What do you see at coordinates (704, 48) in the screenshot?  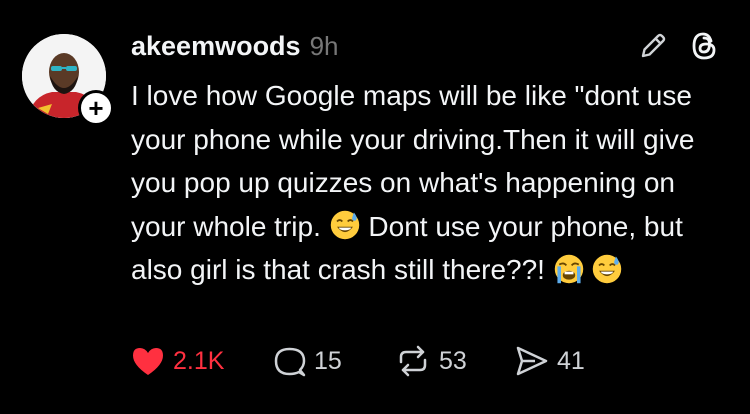 I see `threads-logo-icon` at bounding box center [704, 48].